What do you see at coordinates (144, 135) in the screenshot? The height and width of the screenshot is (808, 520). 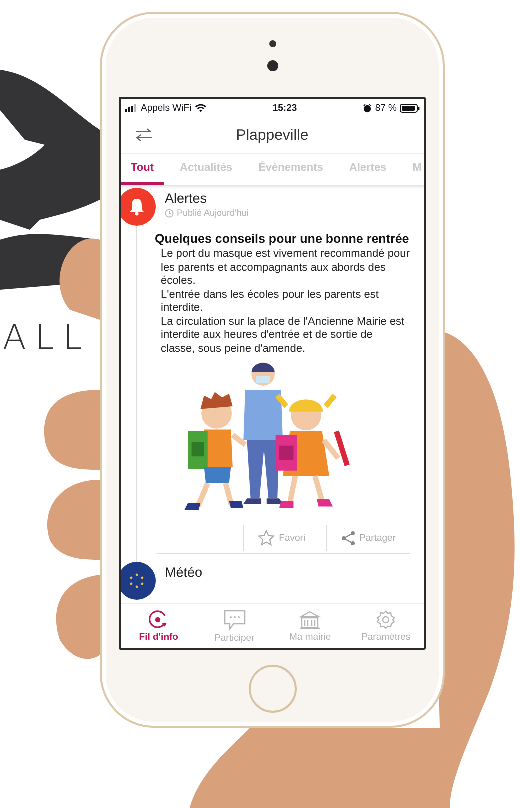 I see `swap-arrows-icon` at bounding box center [144, 135].